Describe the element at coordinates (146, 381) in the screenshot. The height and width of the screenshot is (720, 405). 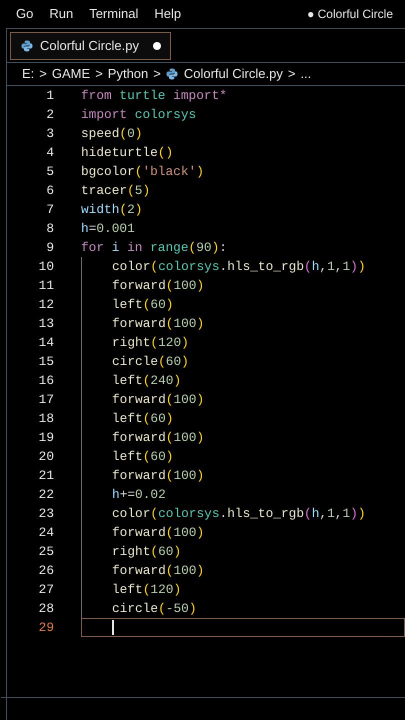
I see `code-line: left(240)` at that location.